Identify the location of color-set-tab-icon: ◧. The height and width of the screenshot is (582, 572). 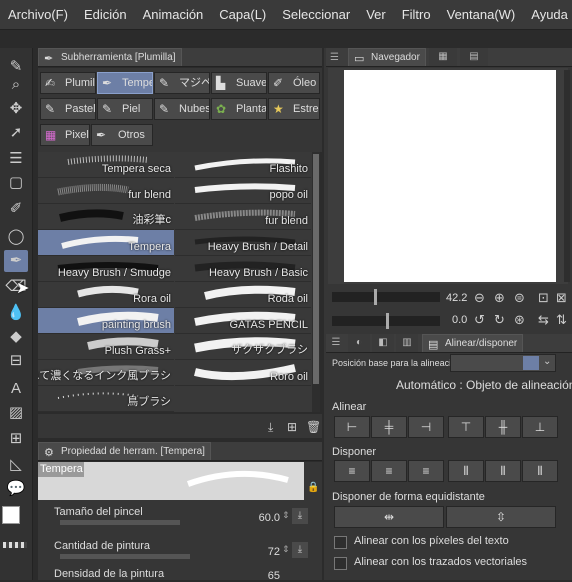
(383, 343).